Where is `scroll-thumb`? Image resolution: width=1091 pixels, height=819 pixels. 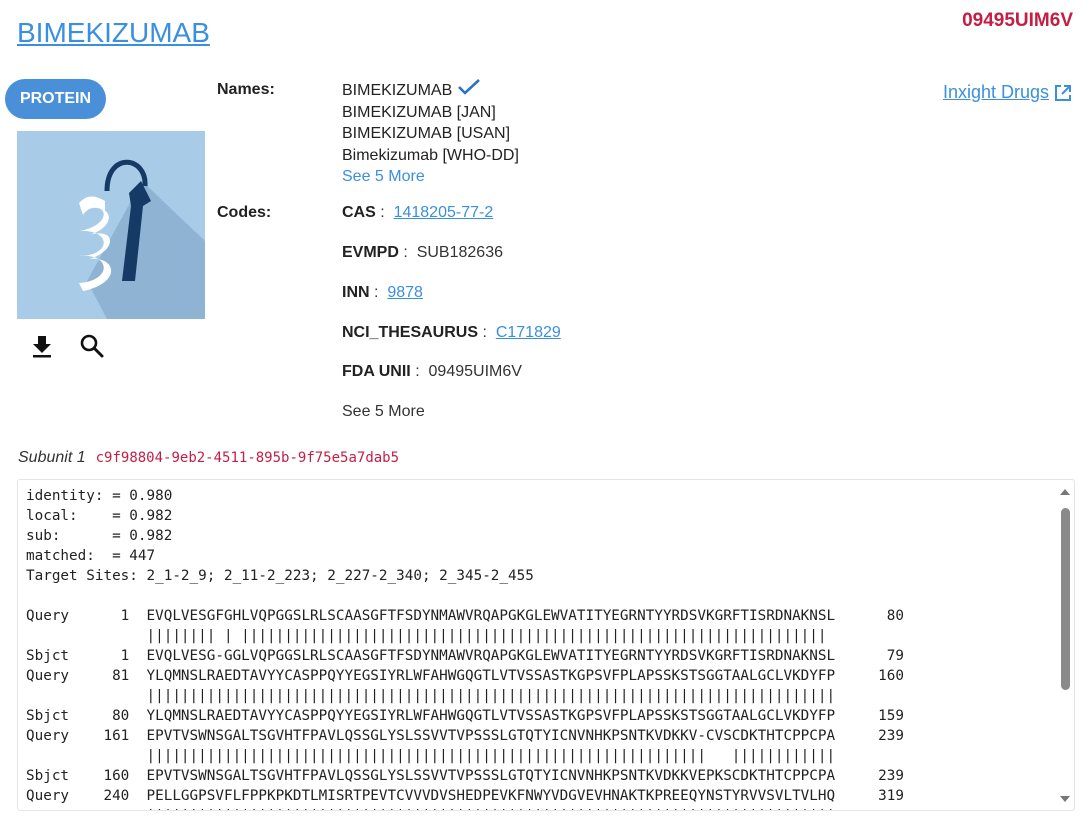
scroll-thumb is located at coordinates (1065, 599).